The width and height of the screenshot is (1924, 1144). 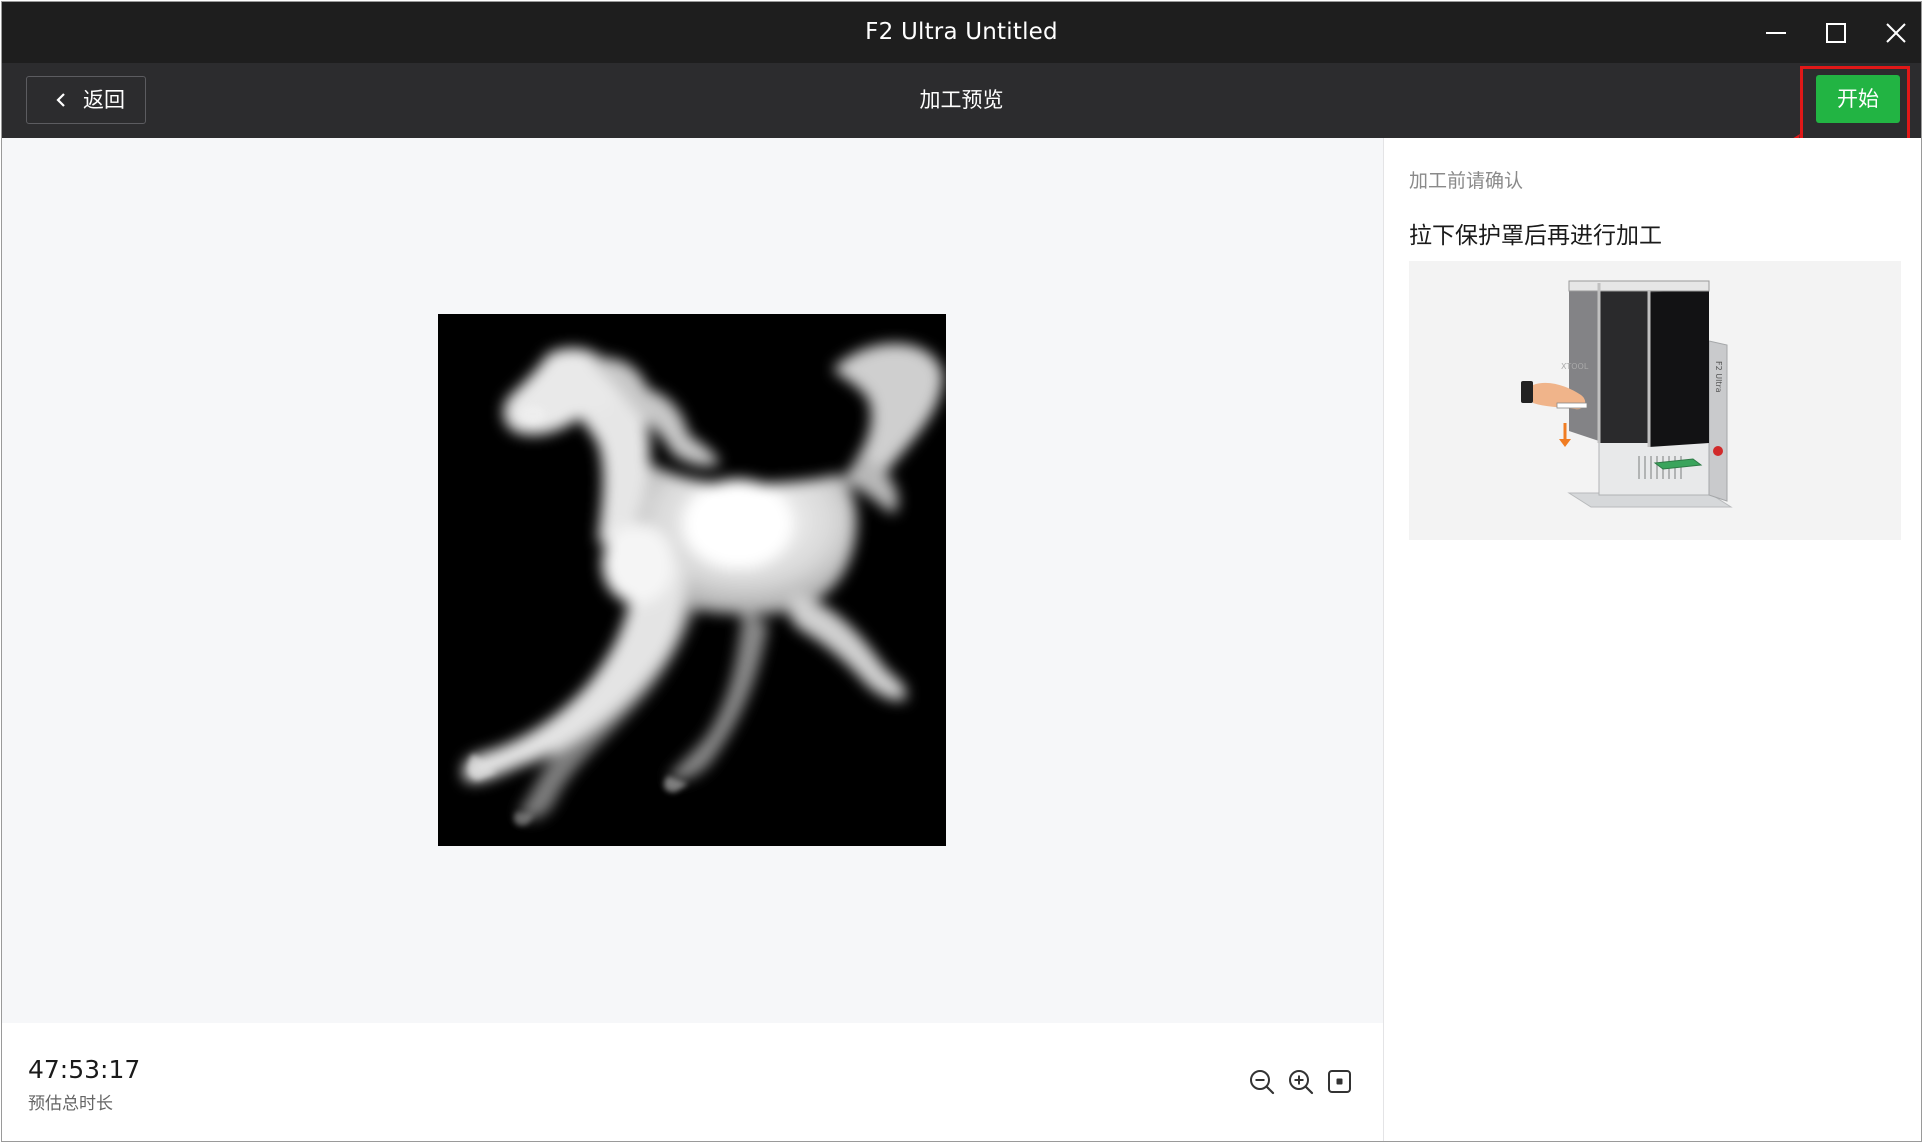 I want to click on device-illustration: F2 Ultra XTOOL, so click(x=1655, y=400).